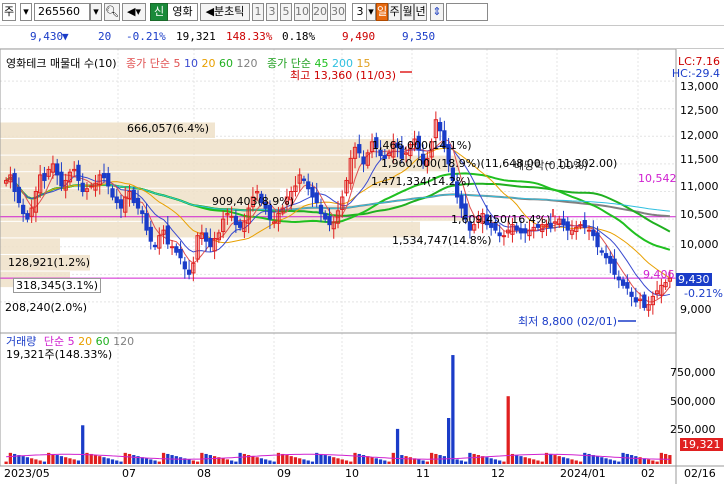 The width and height of the screenshot is (724, 484). What do you see at coordinates (467, 12) in the screenshot?
I see `blank-input` at bounding box center [467, 12].